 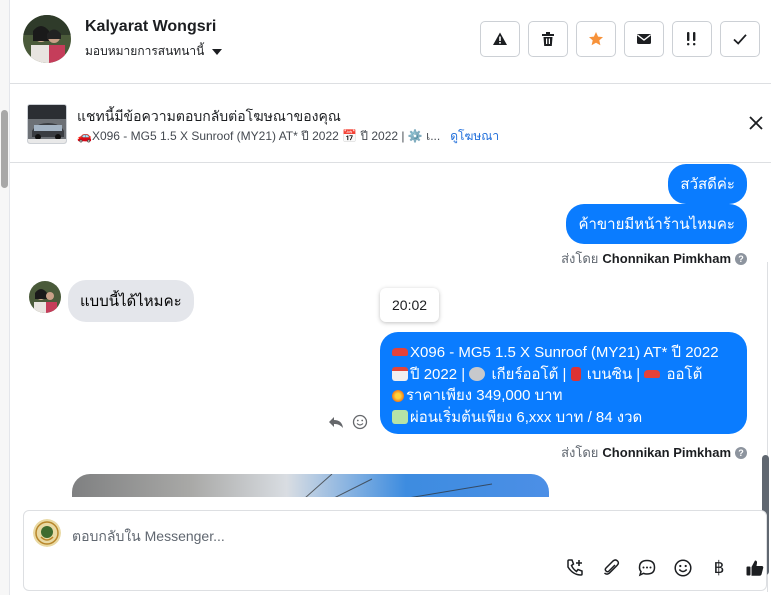 I want to click on call-add-icon, so click(x=575, y=567).